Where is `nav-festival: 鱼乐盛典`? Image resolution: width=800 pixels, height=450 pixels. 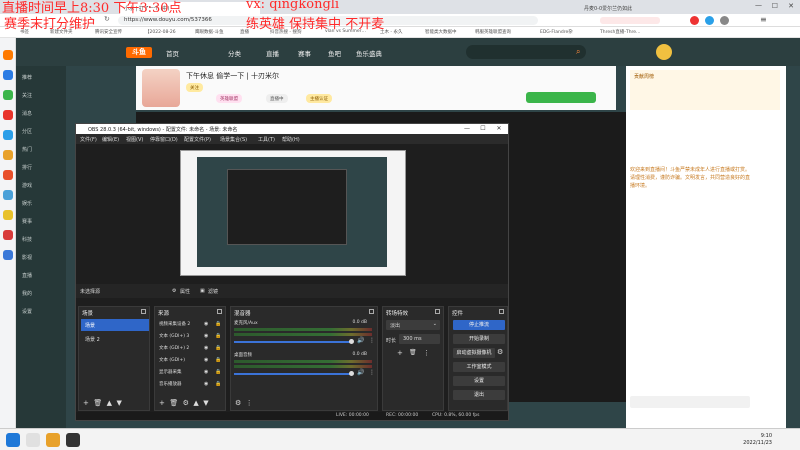 nav-festival: 鱼乐盛典 is located at coordinates (369, 53).